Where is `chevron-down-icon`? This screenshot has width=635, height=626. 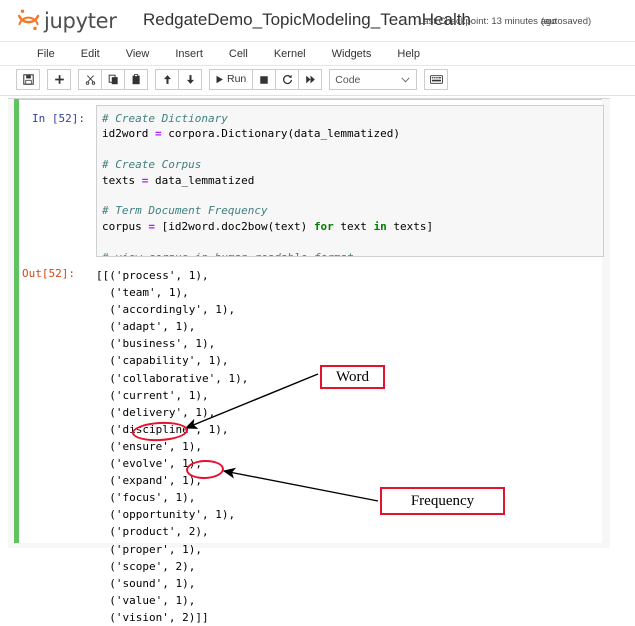 chevron-down-icon is located at coordinates (405, 80).